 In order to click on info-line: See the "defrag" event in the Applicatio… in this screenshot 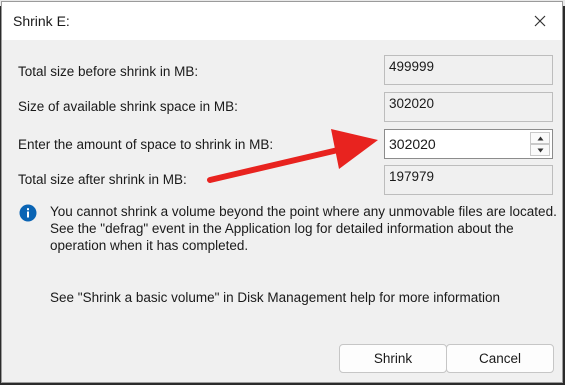, I will do `click(282, 228)`.